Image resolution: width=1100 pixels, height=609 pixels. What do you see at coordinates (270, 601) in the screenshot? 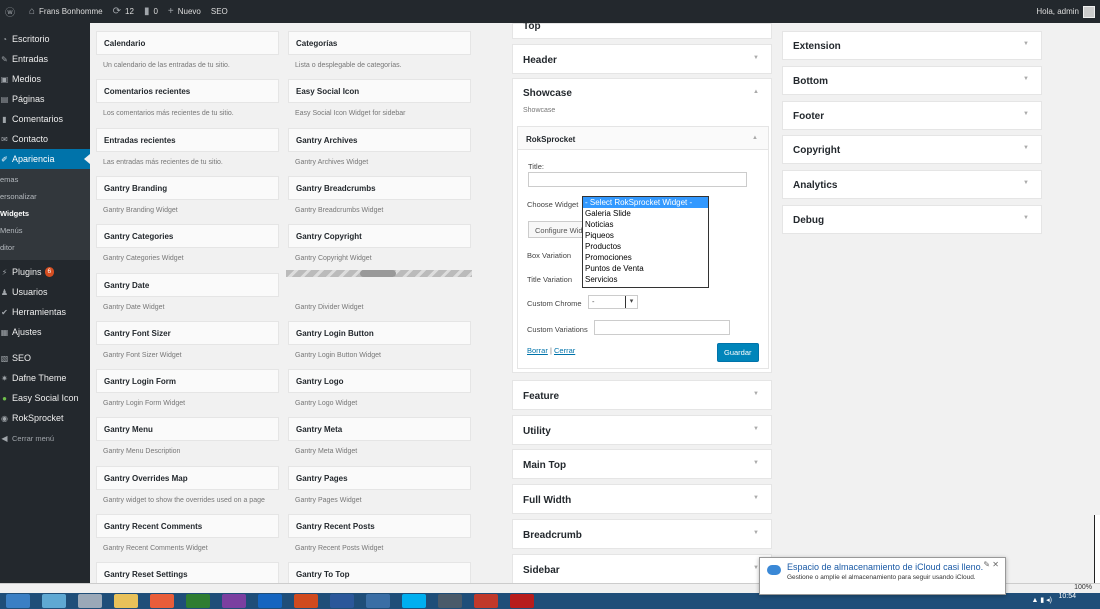
I see `outlook-icon` at bounding box center [270, 601].